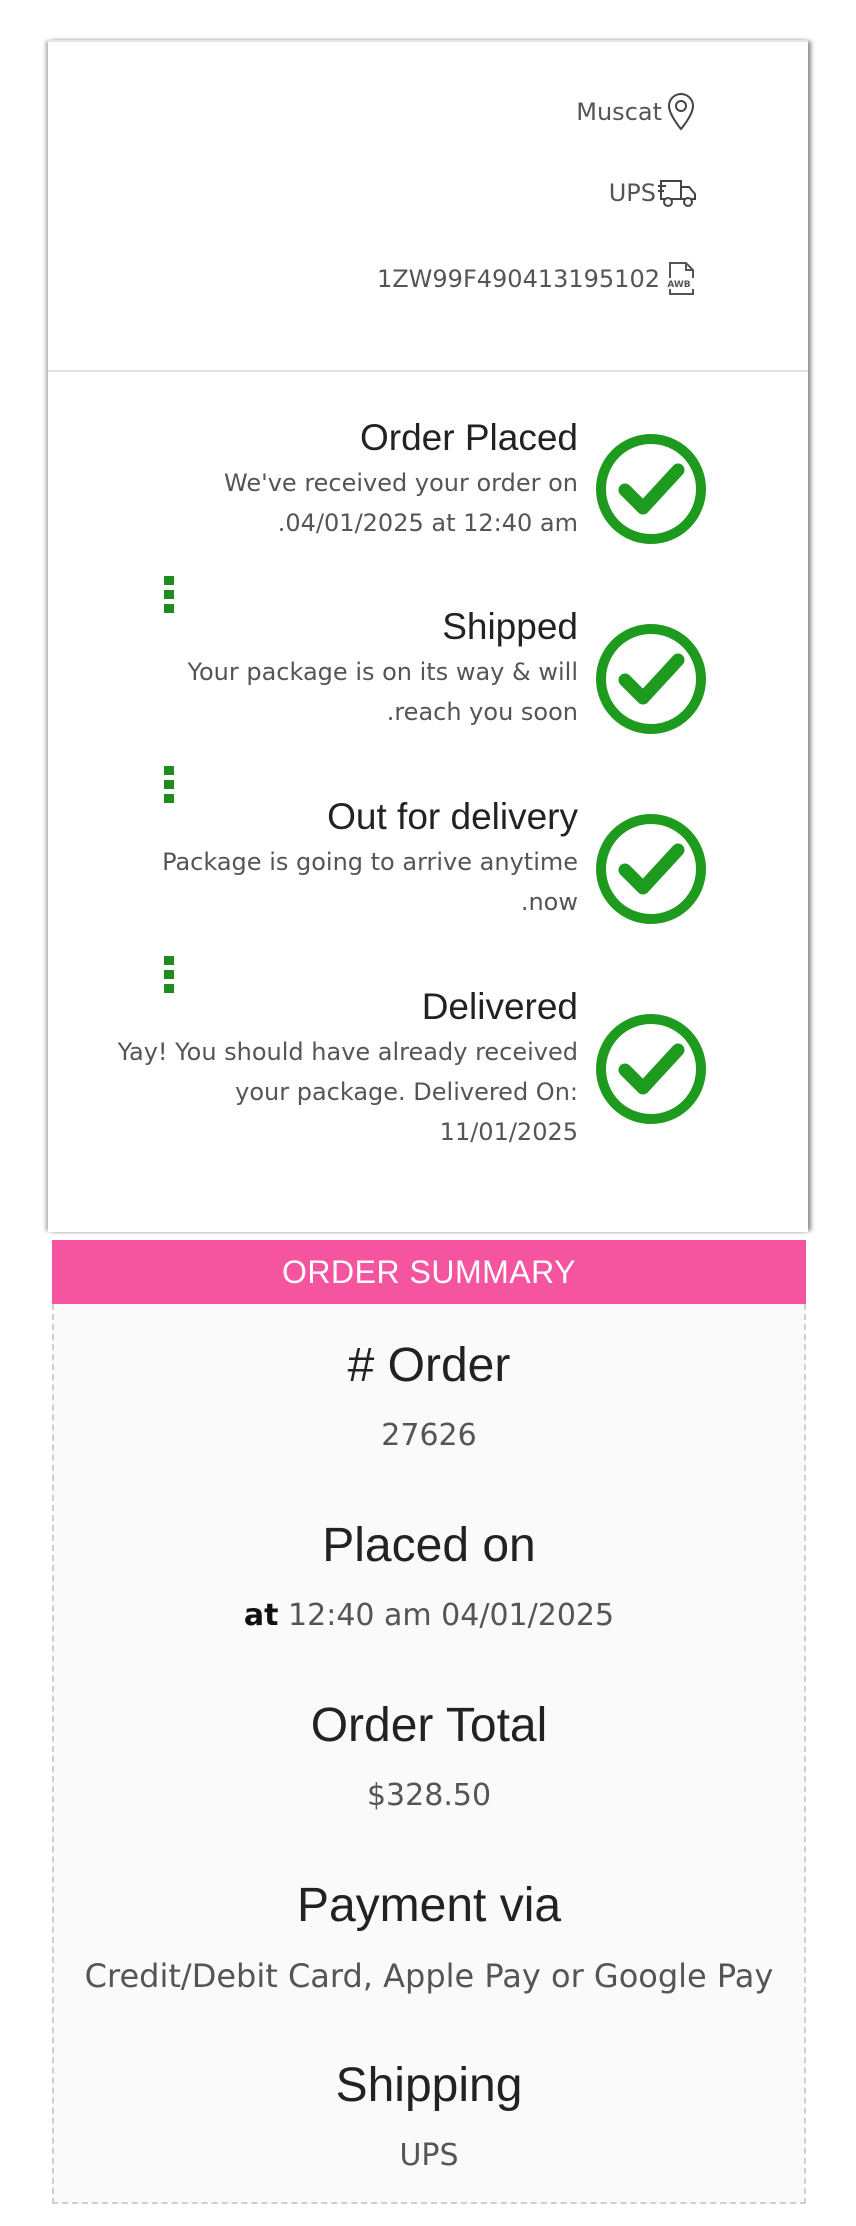 Image resolution: width=856 pixels, height=2226 pixels. Describe the element at coordinates (549, 902) in the screenshot. I see `step-desc-line: .now` at that location.